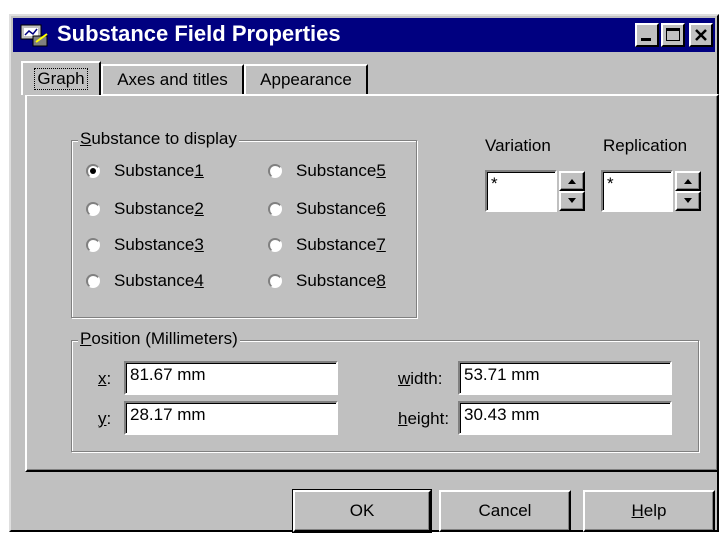  I want to click on radio-substance-4: Substance 4, so click(145, 281).